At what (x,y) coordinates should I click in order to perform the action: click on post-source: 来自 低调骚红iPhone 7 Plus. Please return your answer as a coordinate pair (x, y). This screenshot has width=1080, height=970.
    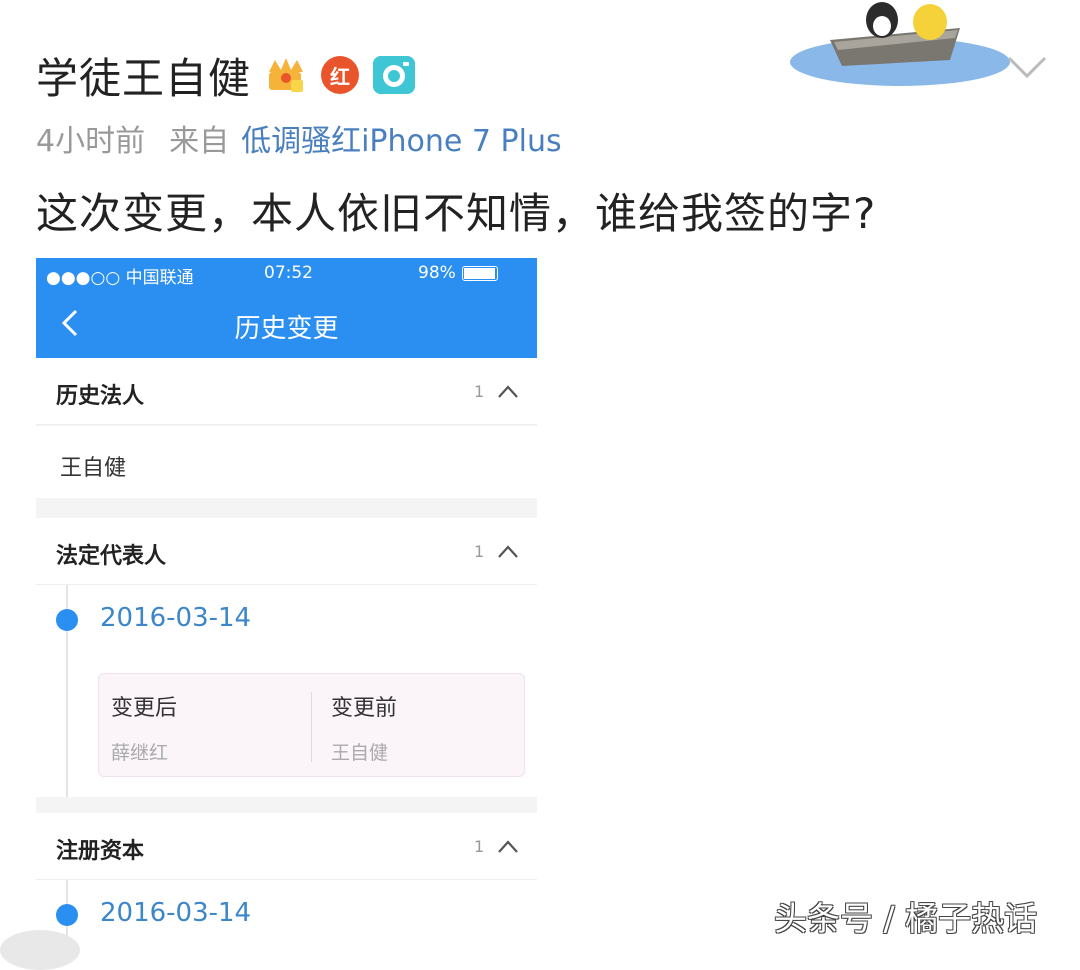
    Looking at the image, I should click on (365, 138).